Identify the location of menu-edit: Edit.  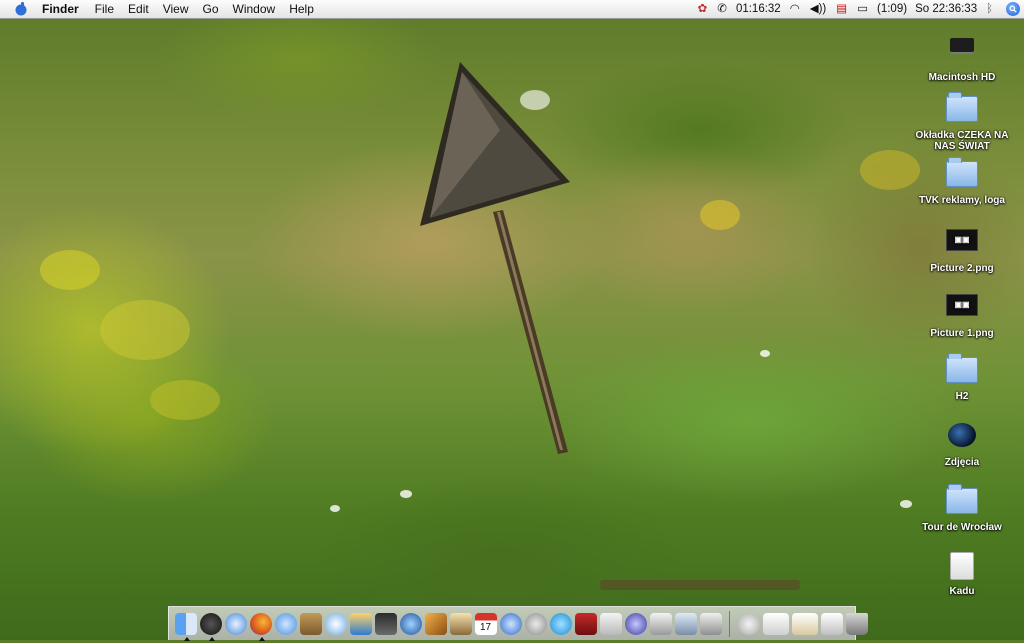
(138, 9).